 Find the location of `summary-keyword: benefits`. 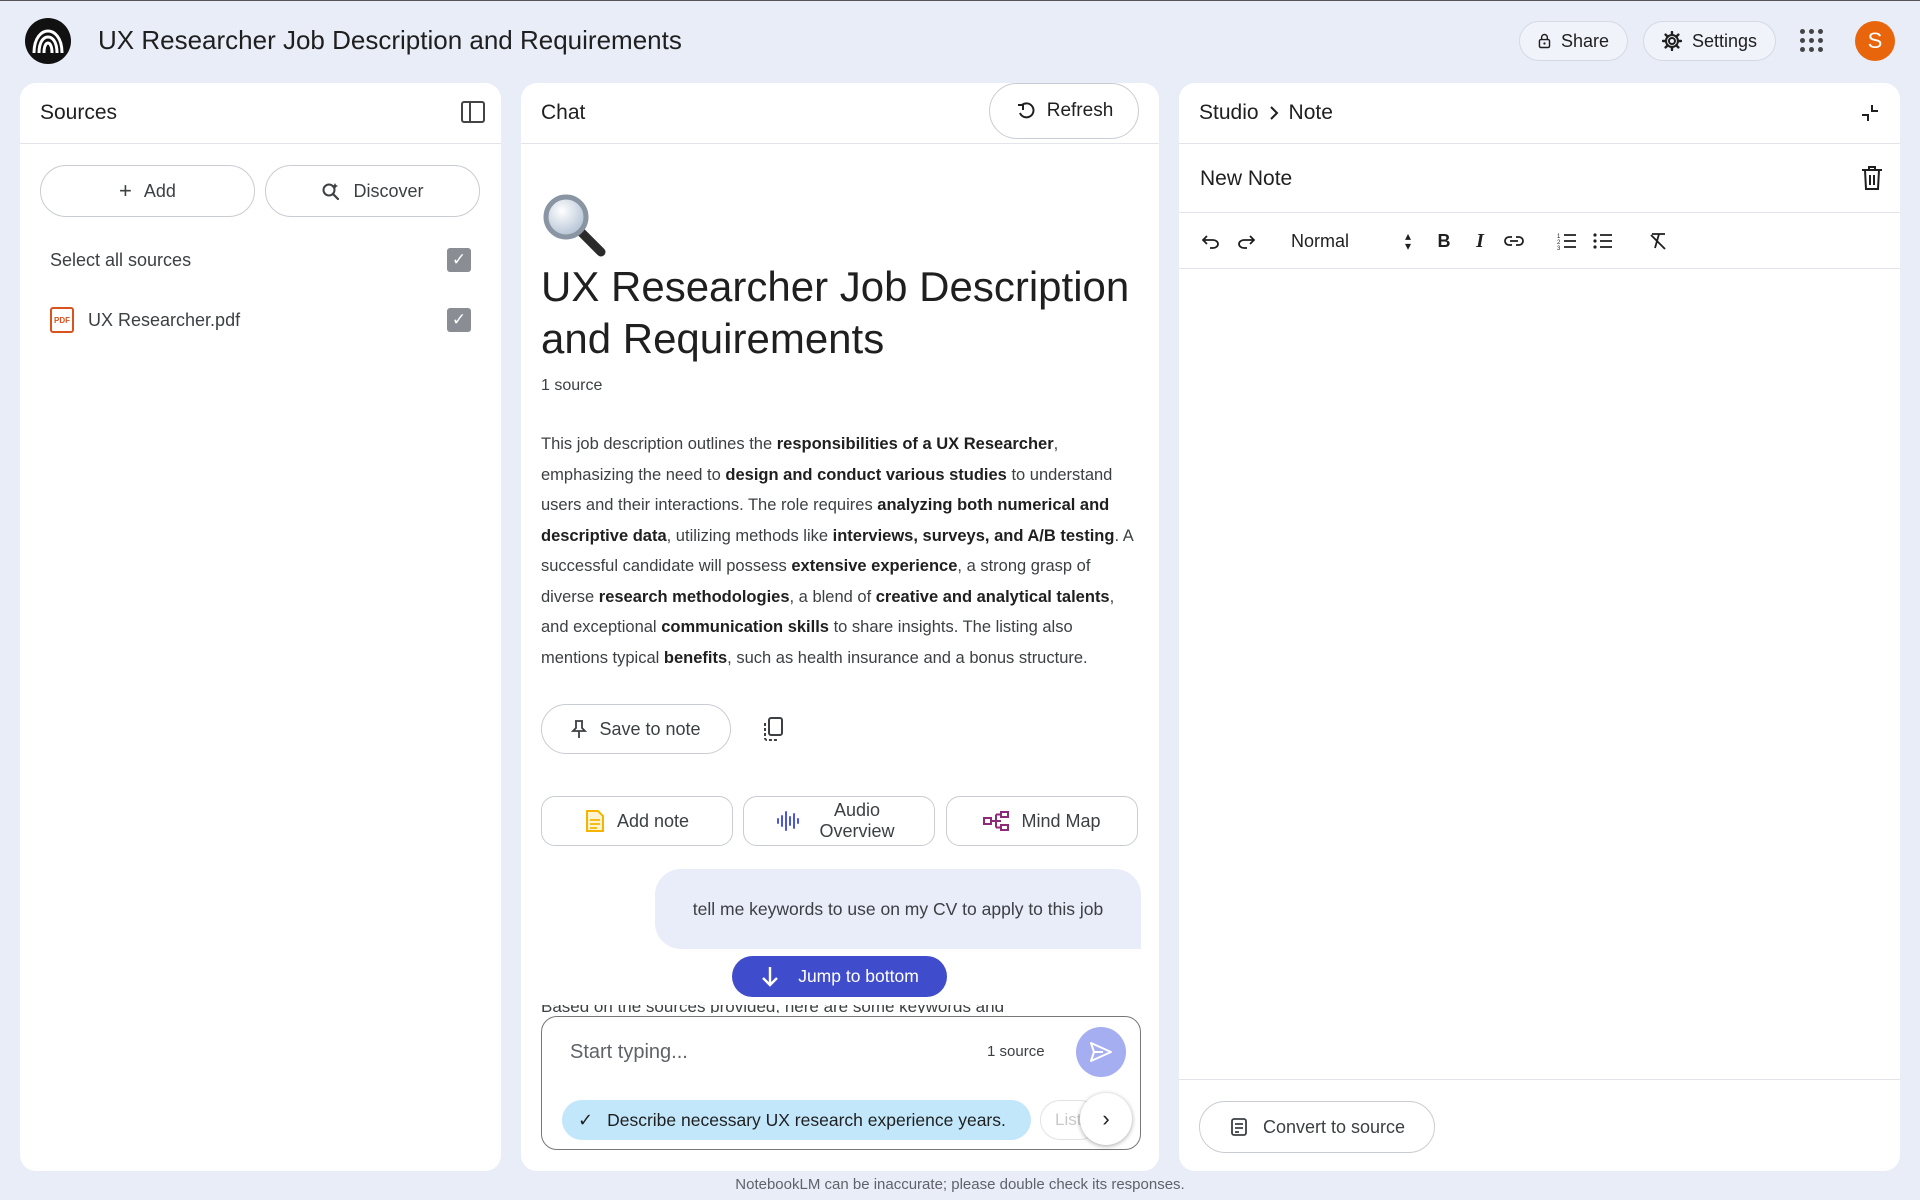

summary-keyword: benefits is located at coordinates (695, 657).